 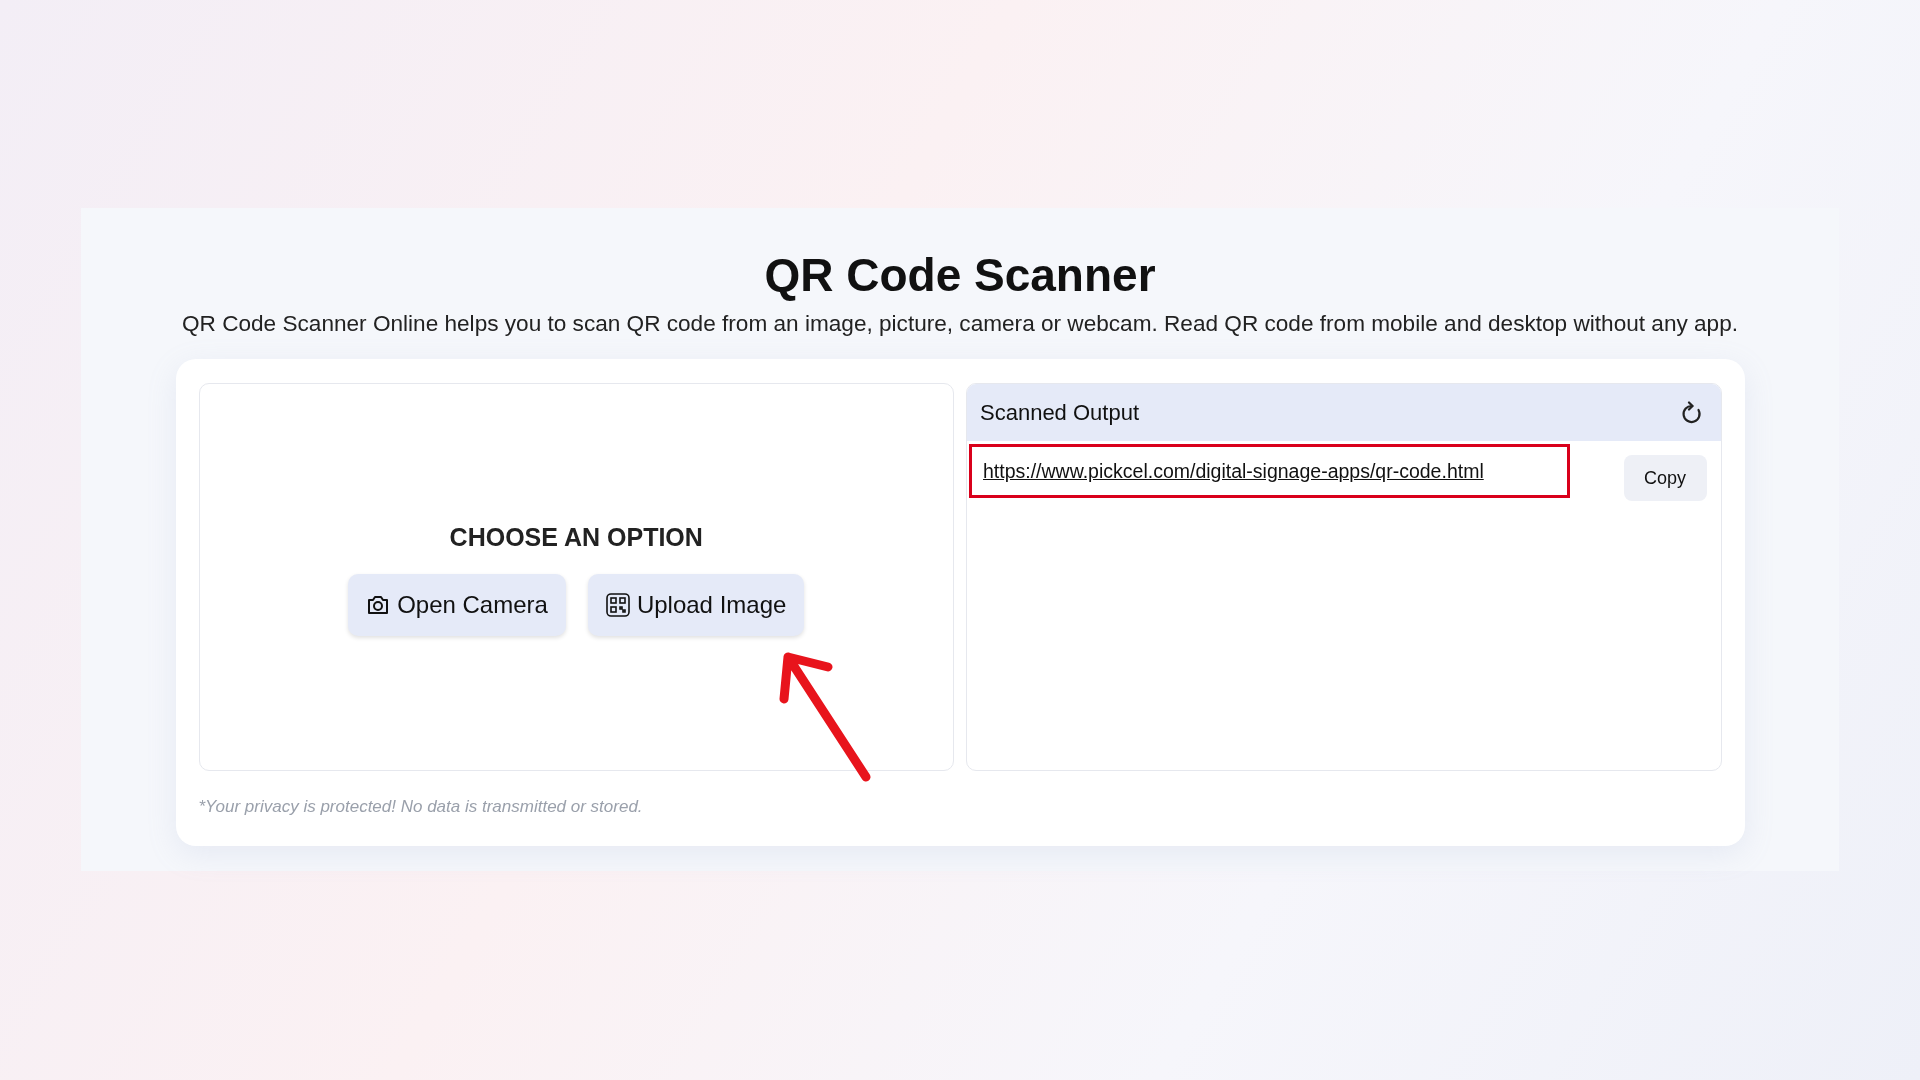 I want to click on open-camera-button: Open Camera, so click(x=457, y=605).